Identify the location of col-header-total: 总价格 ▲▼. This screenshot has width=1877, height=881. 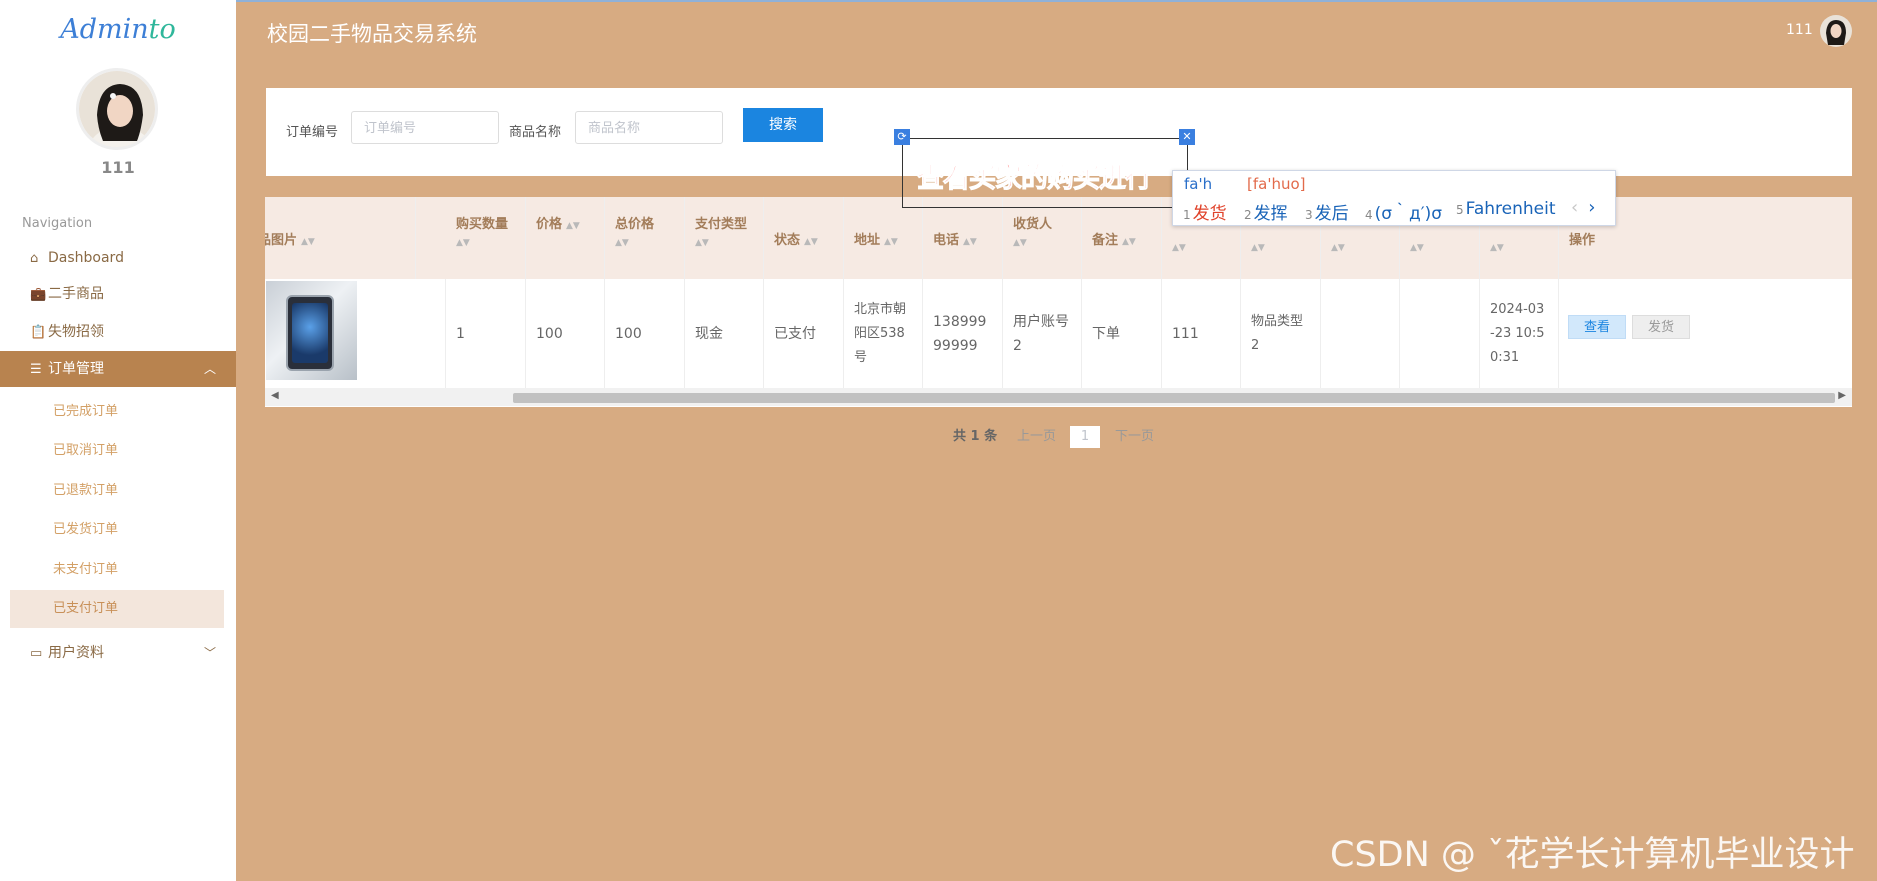
(645, 238).